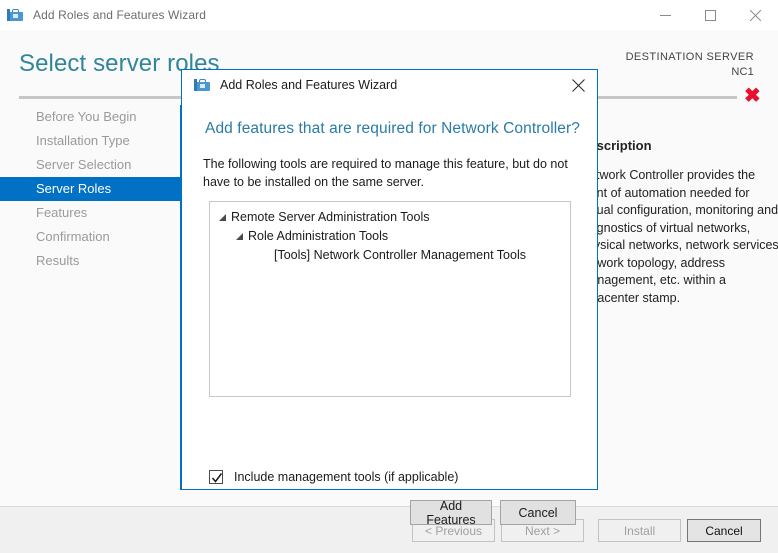 The height and width of the screenshot is (553, 778). What do you see at coordinates (73, 236) in the screenshot?
I see `sidebar-item-label: Confirmation` at bounding box center [73, 236].